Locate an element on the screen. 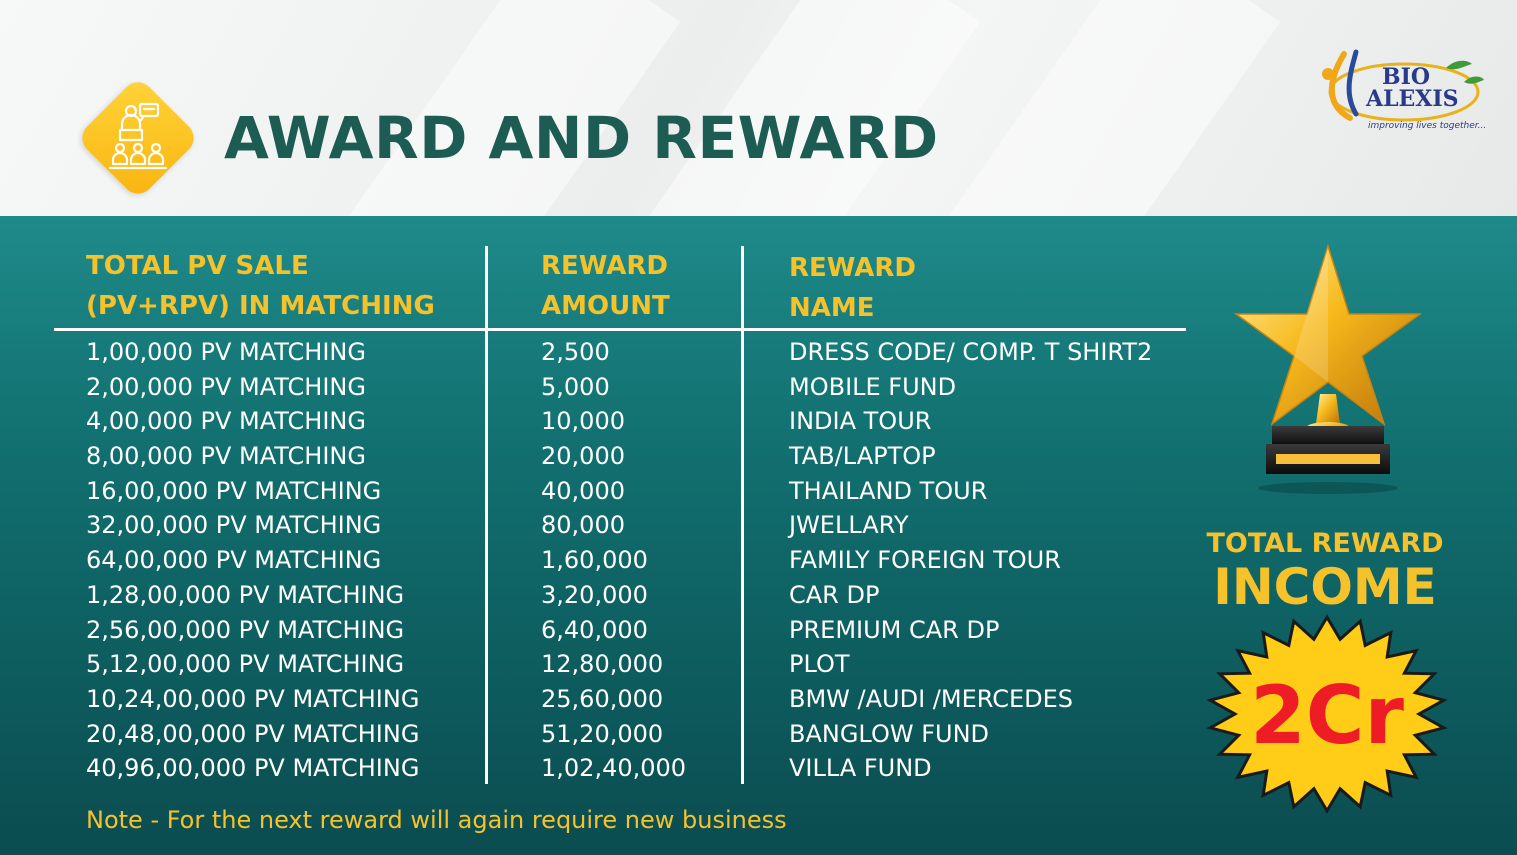  page-title: AWARD AND REWARD is located at coordinates (581, 138).